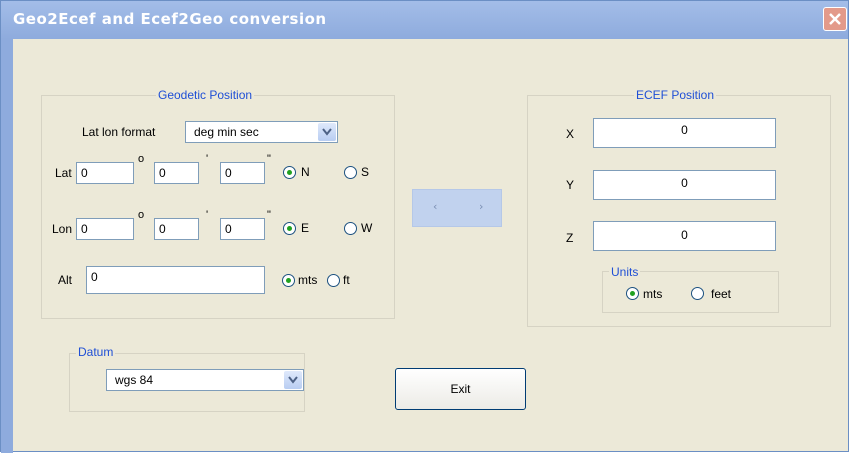 The image size is (850, 453). I want to click on alt-label: Alt, so click(65, 280).